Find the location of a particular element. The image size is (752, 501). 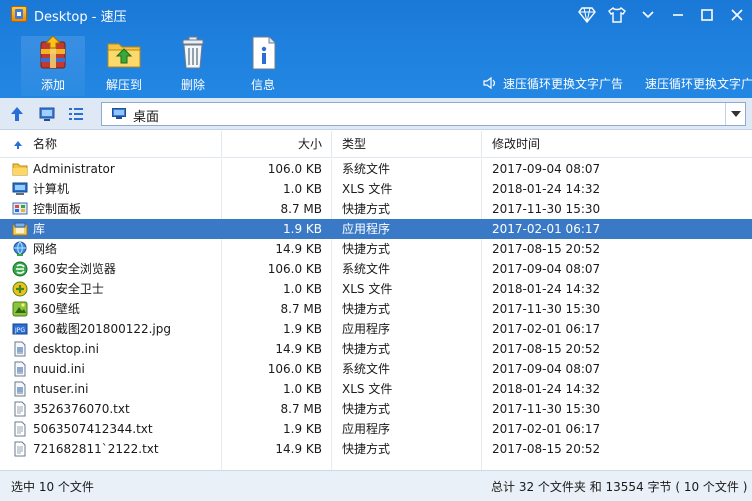

file-row: ntuser.ini 1.0 KB XLS 文件 2018-01-24 14:32 is located at coordinates (376, 389).